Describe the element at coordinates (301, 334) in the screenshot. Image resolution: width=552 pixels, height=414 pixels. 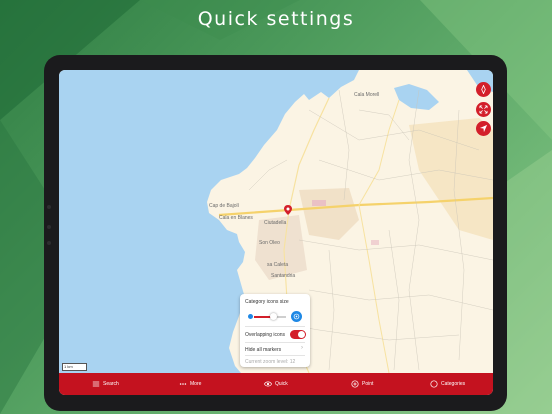
I see `toggle-knob` at that location.